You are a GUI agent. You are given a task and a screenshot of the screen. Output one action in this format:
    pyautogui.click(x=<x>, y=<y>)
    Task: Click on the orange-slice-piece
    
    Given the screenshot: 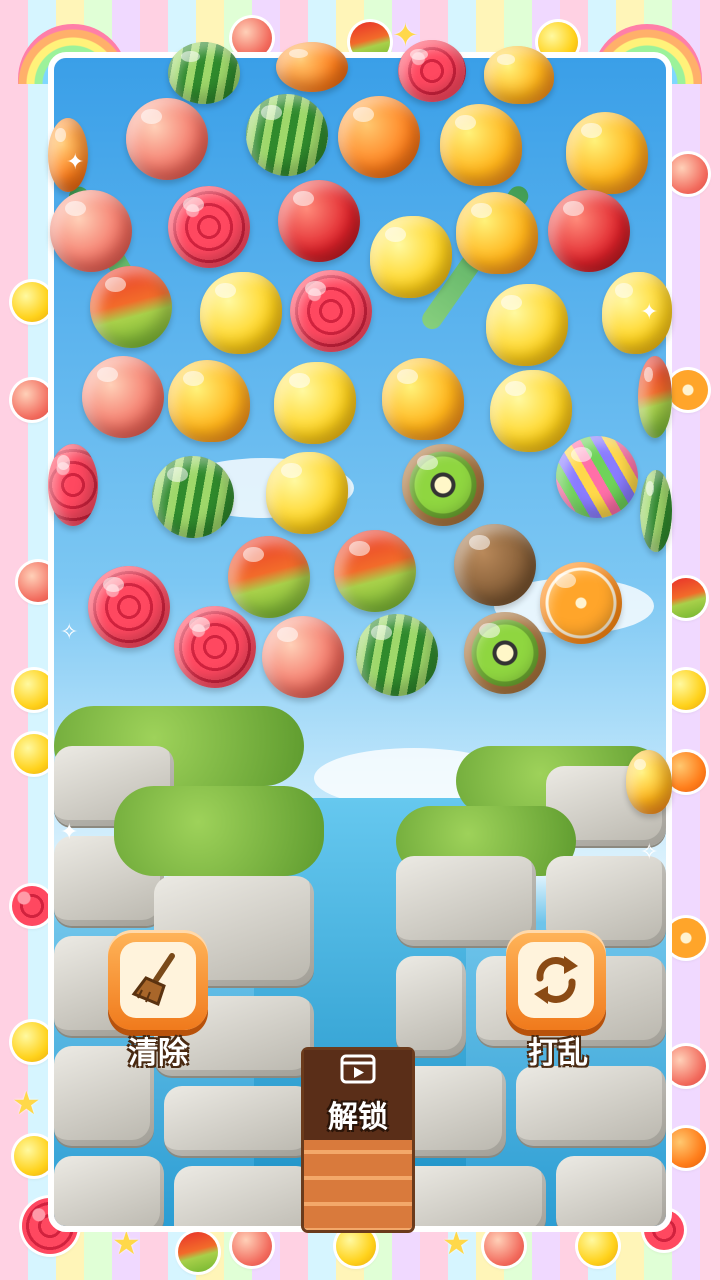 What is the action you would take?
    pyautogui.click(x=581, y=603)
    